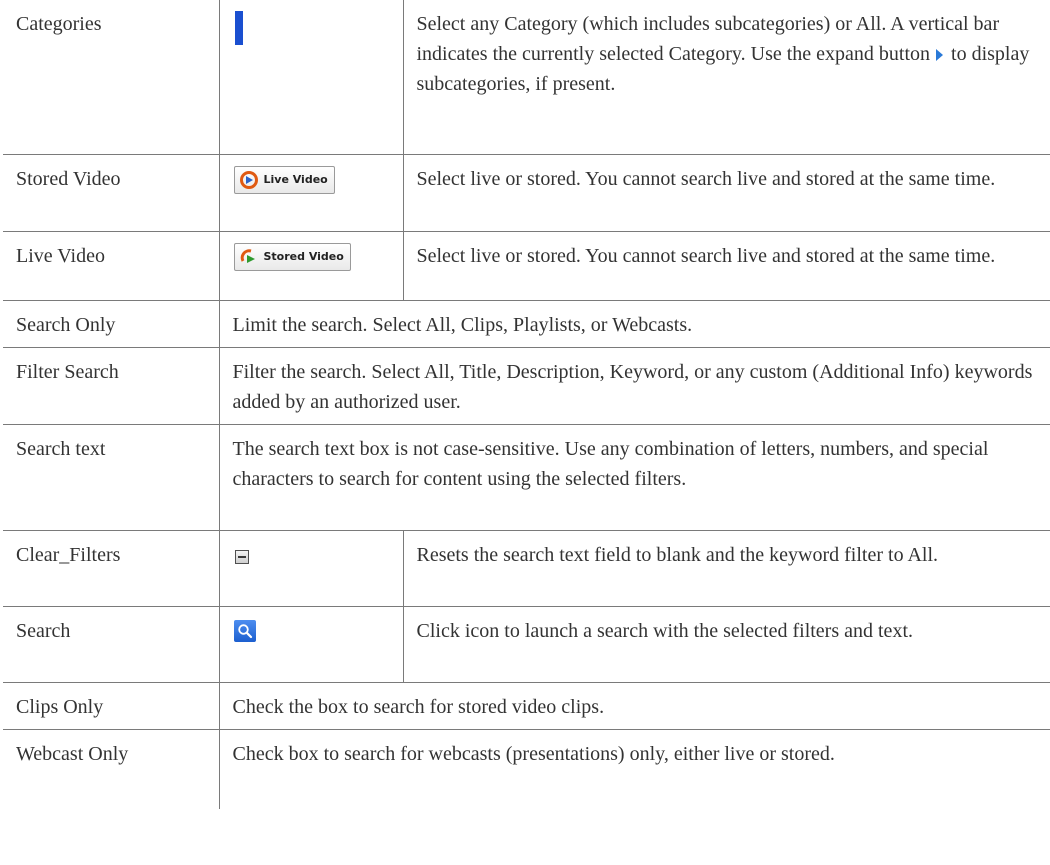  Describe the element at coordinates (111, 385) in the screenshot. I see `row-label: Filter Search` at that location.